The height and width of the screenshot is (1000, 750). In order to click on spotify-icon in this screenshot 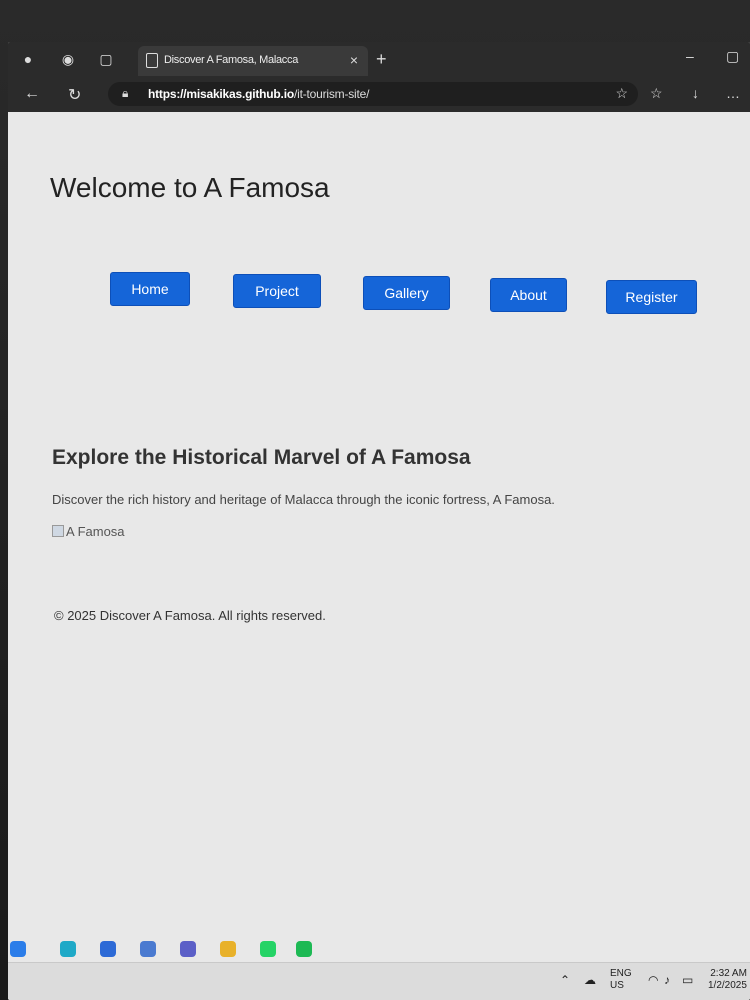, I will do `click(304, 949)`.